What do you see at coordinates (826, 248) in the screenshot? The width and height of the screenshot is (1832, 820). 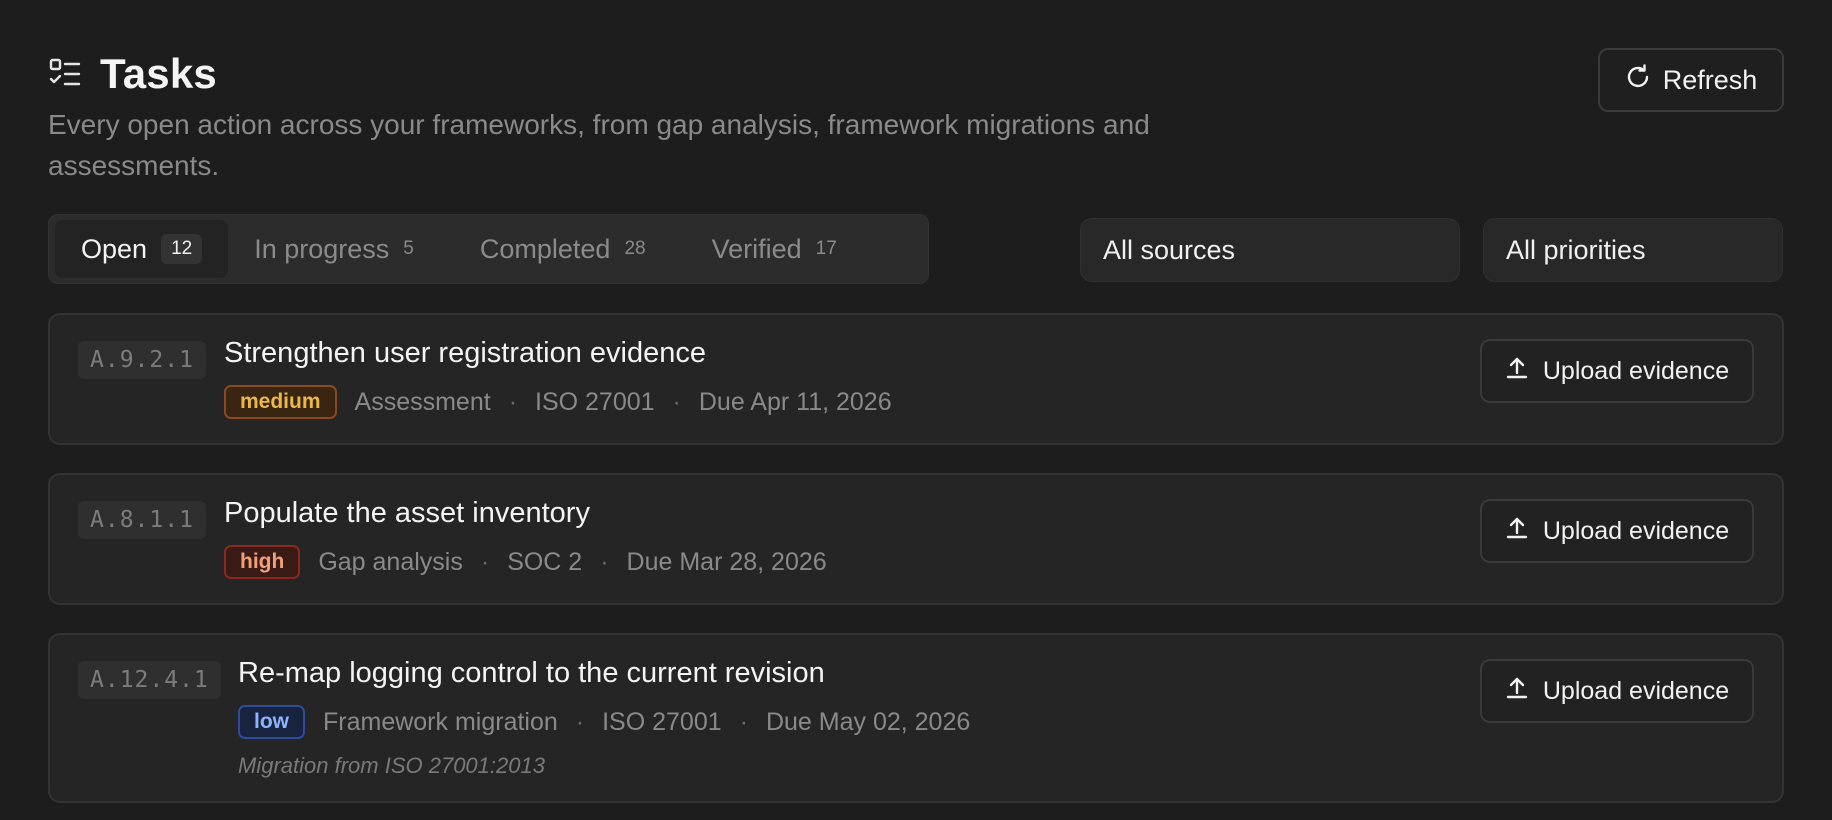 I see `tab-count: 17` at bounding box center [826, 248].